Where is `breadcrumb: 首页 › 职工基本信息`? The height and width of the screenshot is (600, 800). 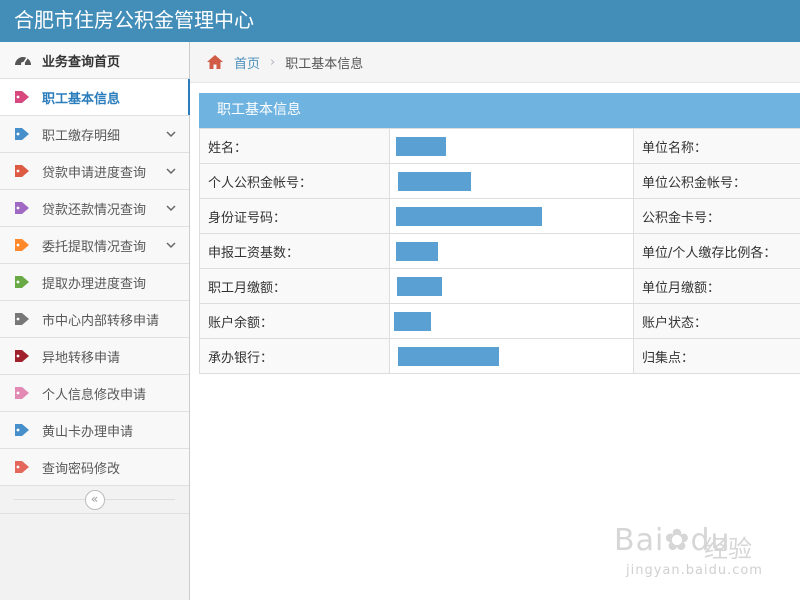
breadcrumb: 首页 › 职工基本信息 is located at coordinates (495, 62).